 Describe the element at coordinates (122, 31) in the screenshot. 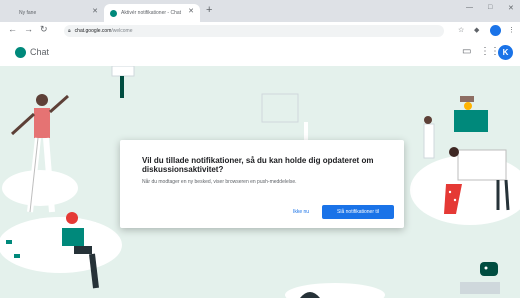

I see `url-path: /welcome` at that location.